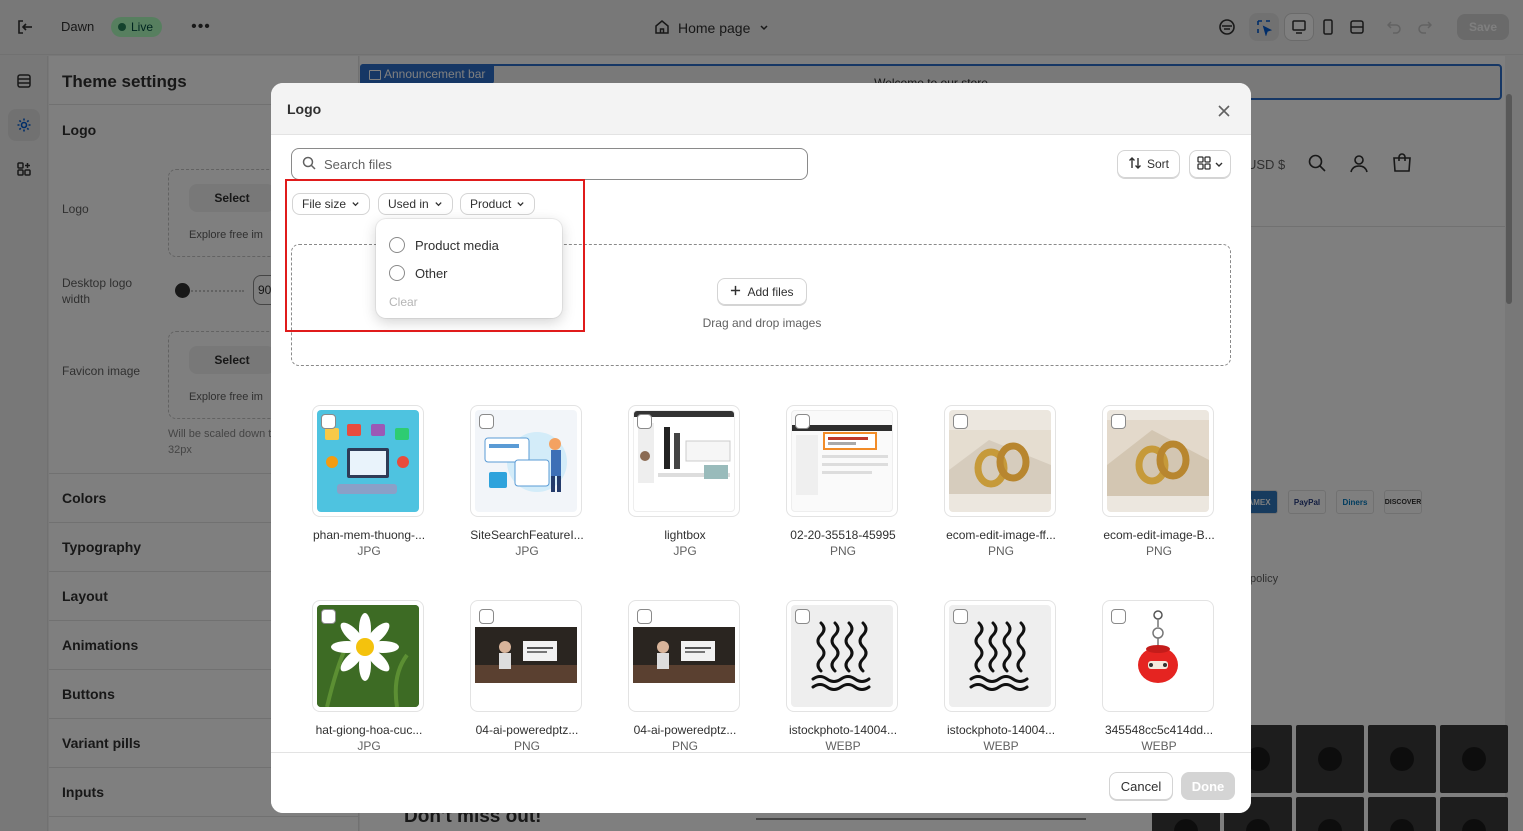 This screenshot has height=831, width=1523. Describe the element at coordinates (761, 782) in the screenshot. I see `modal-footer: Cancel Done` at that location.